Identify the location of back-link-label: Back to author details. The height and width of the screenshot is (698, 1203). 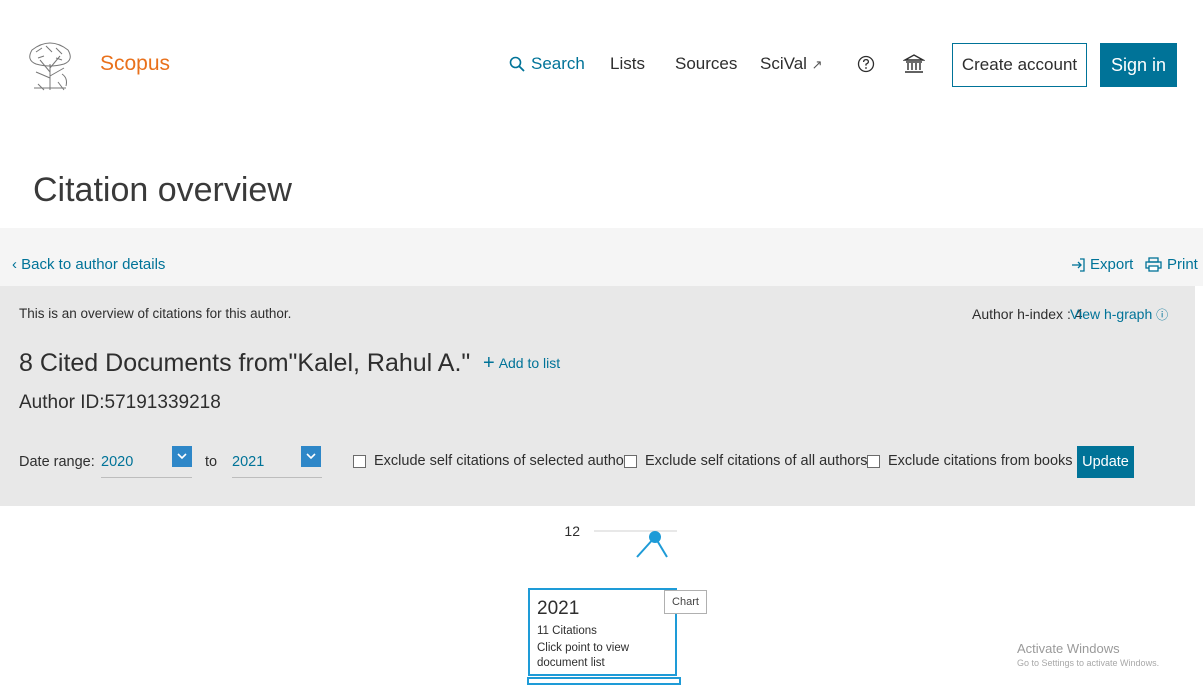
(93, 264).